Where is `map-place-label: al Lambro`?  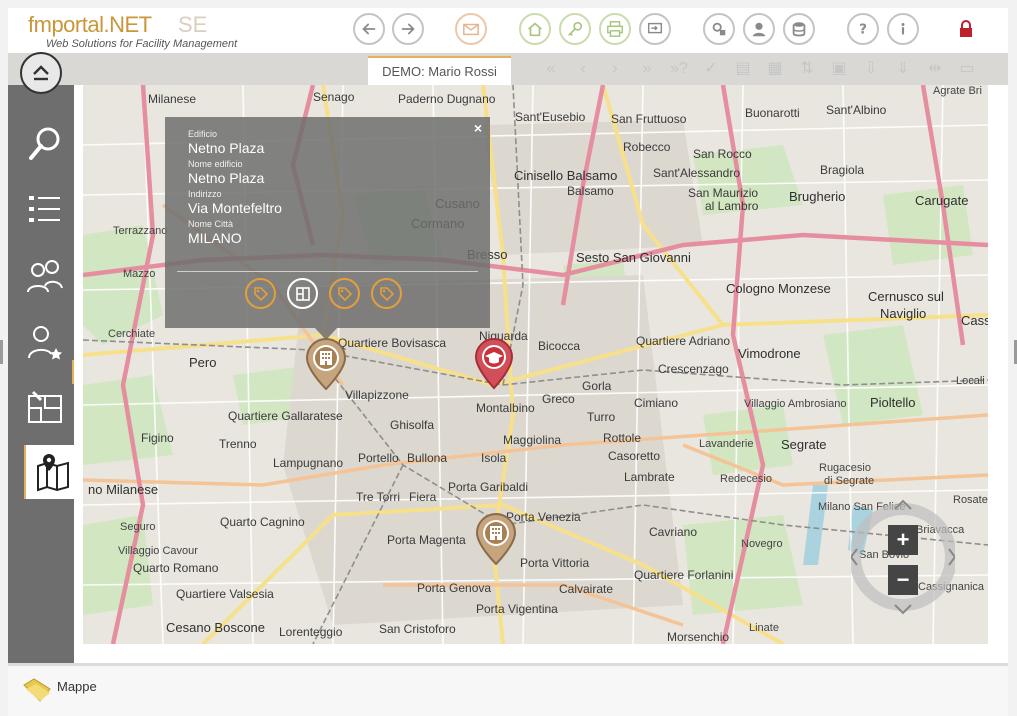
map-place-label: al Lambro is located at coordinates (732, 206).